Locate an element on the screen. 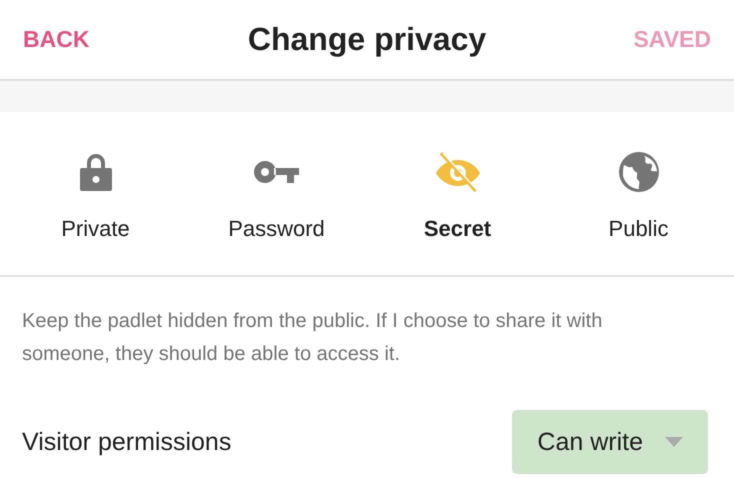 This screenshot has width=734, height=478. privacy-option: Public is located at coordinates (638, 193).